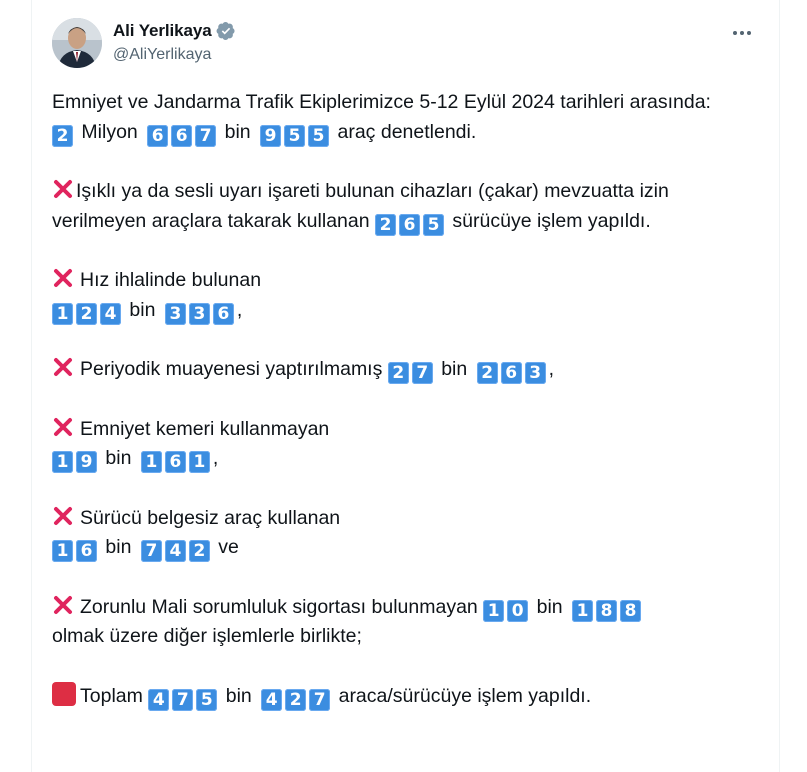 This screenshot has height=772, width=807. I want to click on keycap-number: 667, so click(183, 134).